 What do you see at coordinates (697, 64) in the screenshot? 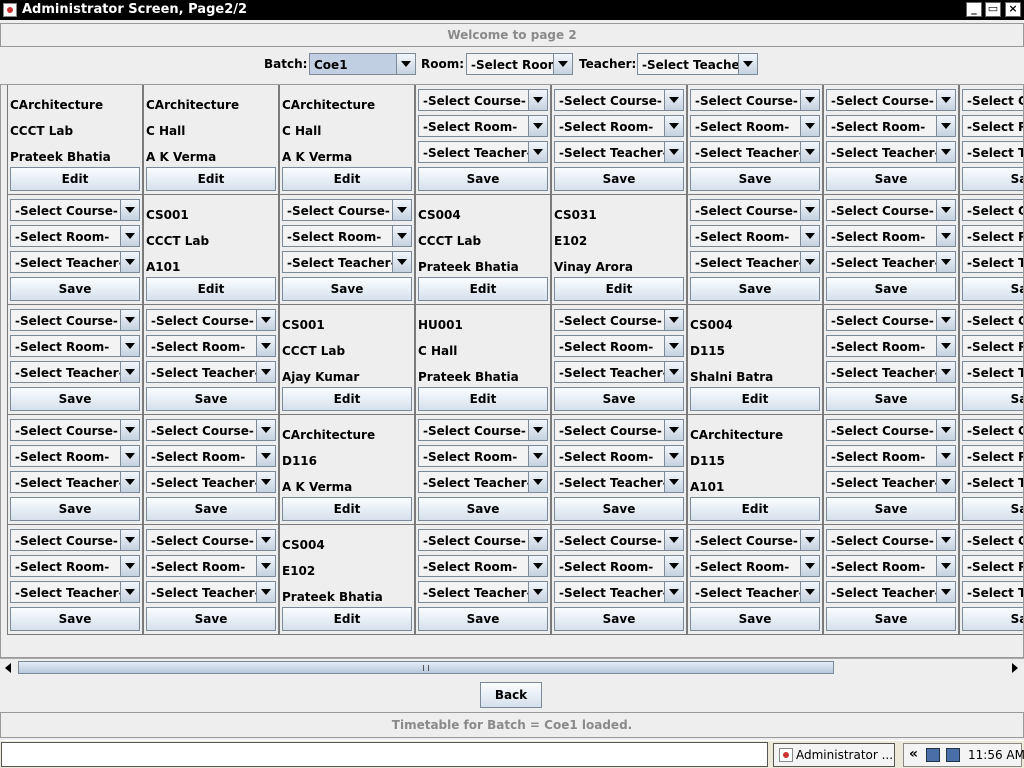
I see `teacher-filter-combo: -Select Teacher-` at bounding box center [697, 64].